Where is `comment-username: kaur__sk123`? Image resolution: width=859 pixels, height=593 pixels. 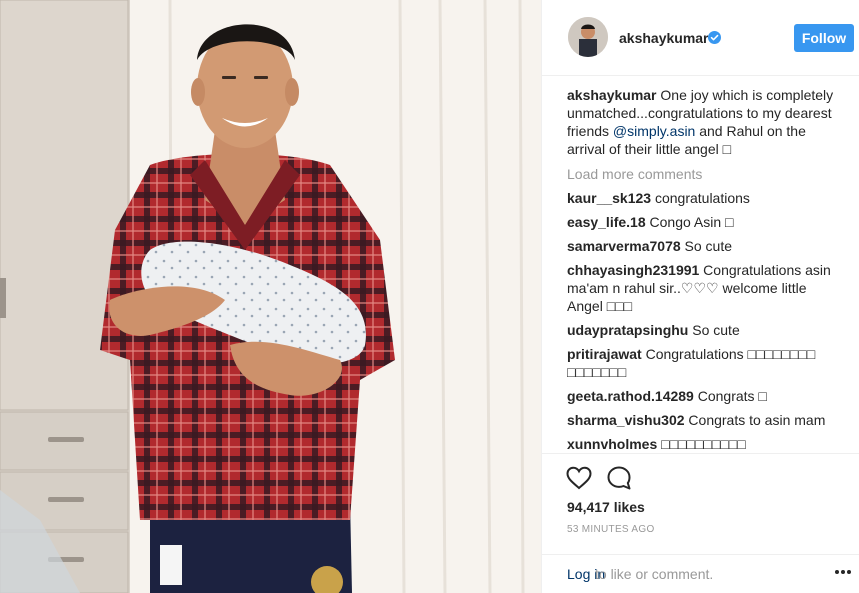
comment-username: kaur__sk123 is located at coordinates (609, 198).